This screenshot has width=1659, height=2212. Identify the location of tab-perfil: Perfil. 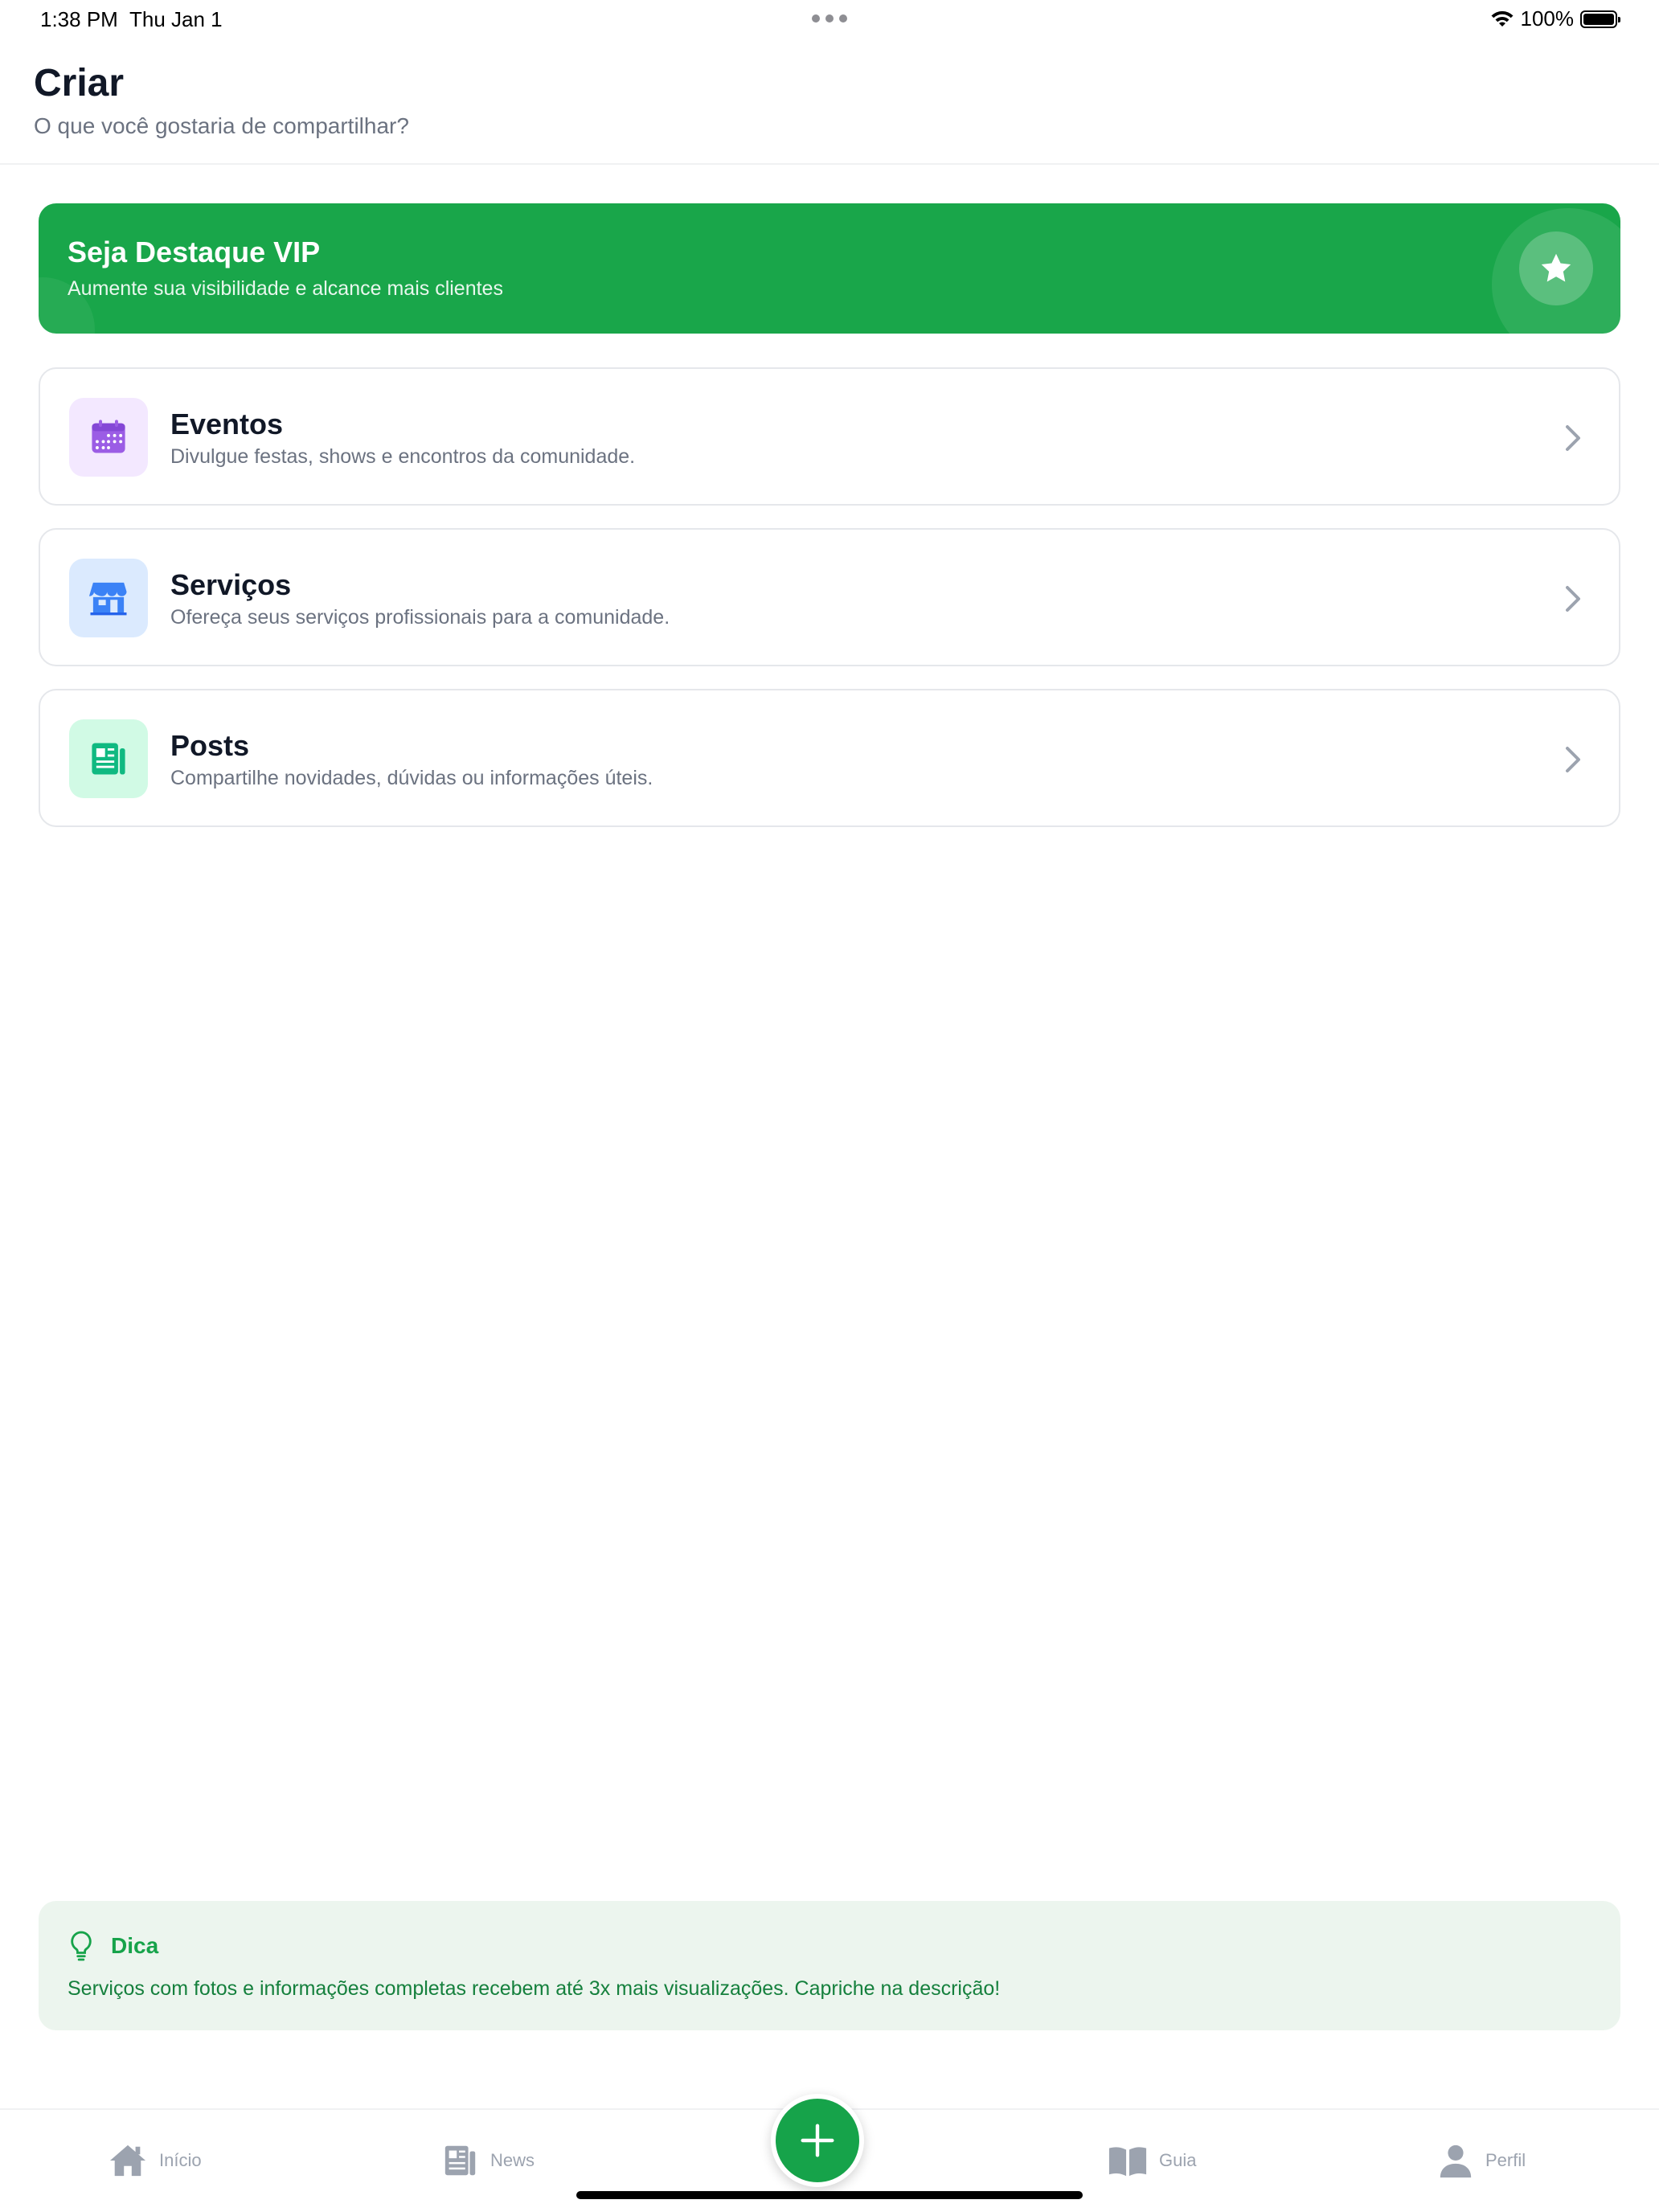
(1481, 2160).